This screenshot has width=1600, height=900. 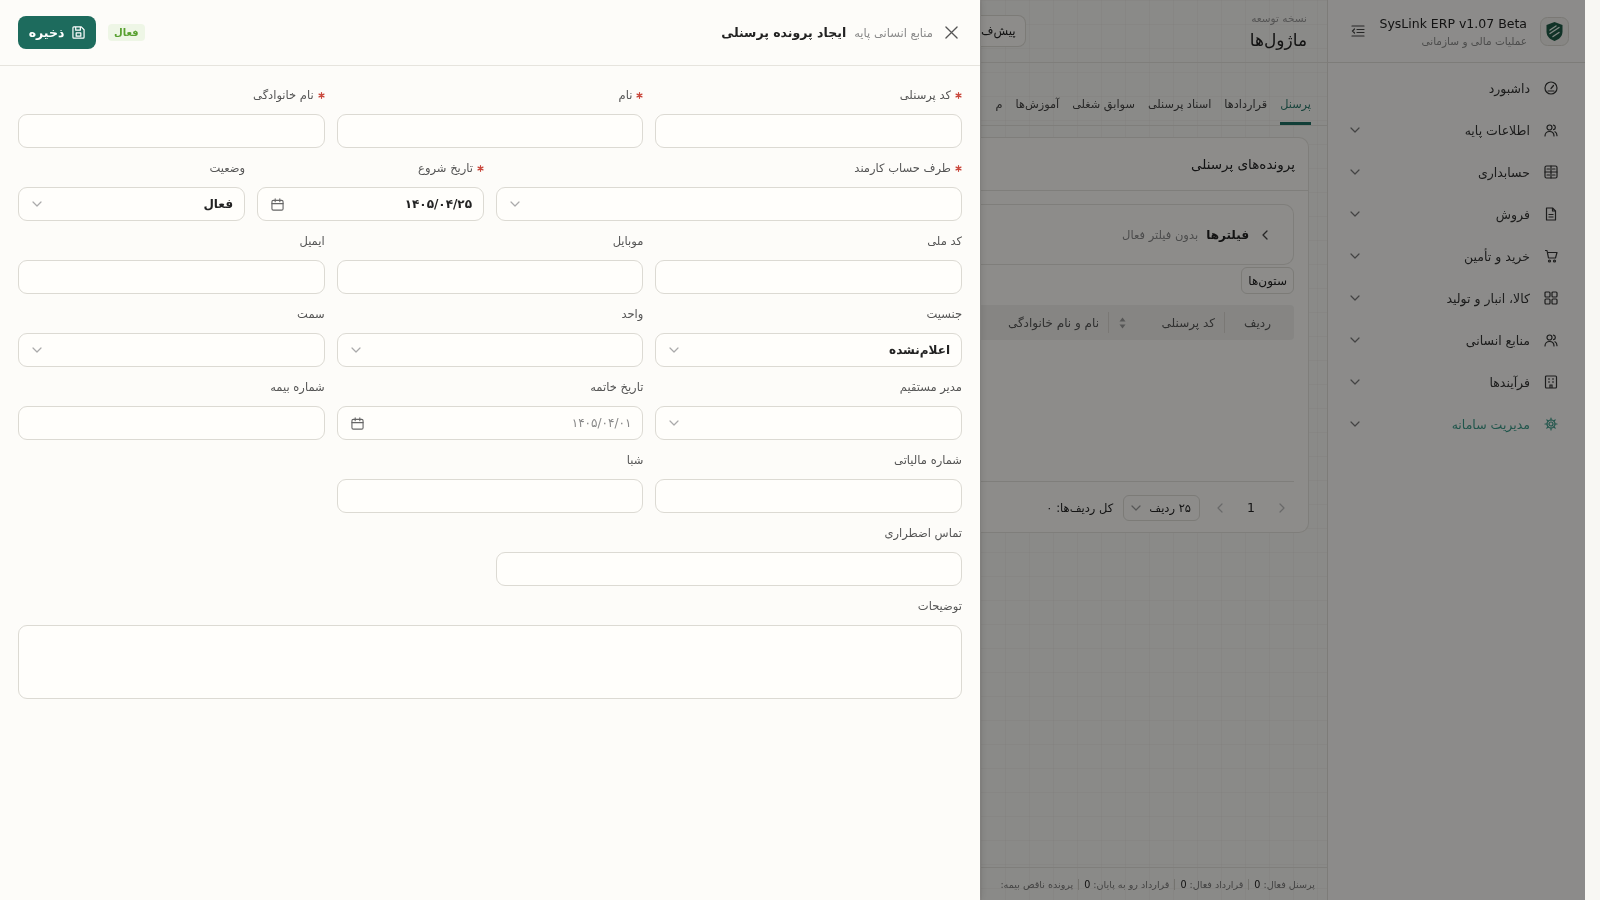 What do you see at coordinates (1053, 323) in the screenshot?
I see `column-header: نام و نام خانوادگی` at bounding box center [1053, 323].